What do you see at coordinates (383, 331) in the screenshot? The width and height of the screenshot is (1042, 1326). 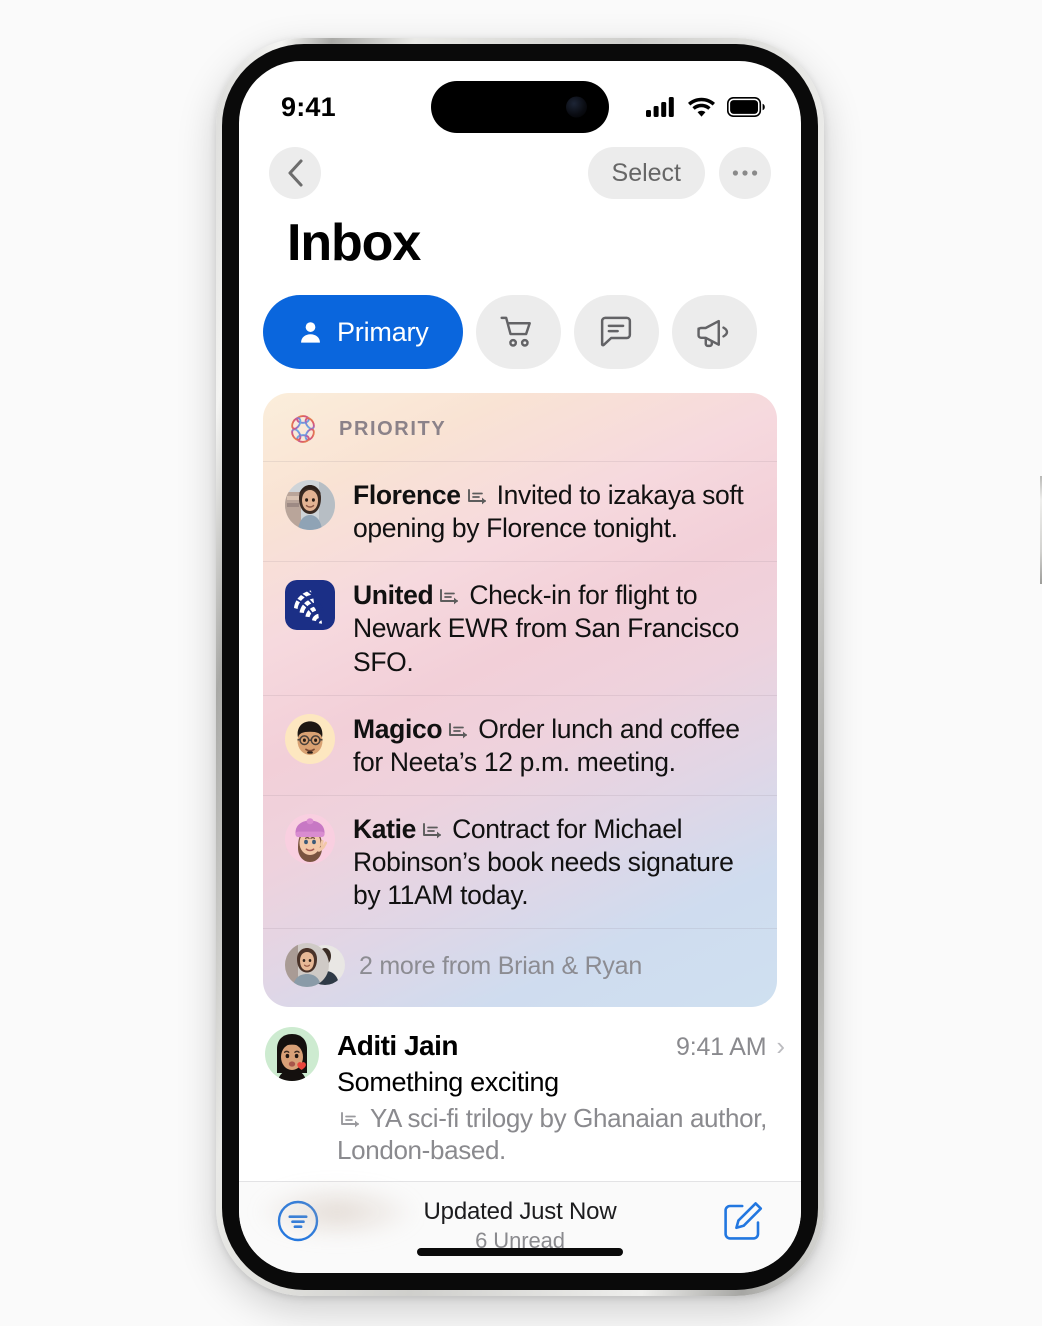 I see `tab-primary-label: Primary` at bounding box center [383, 331].